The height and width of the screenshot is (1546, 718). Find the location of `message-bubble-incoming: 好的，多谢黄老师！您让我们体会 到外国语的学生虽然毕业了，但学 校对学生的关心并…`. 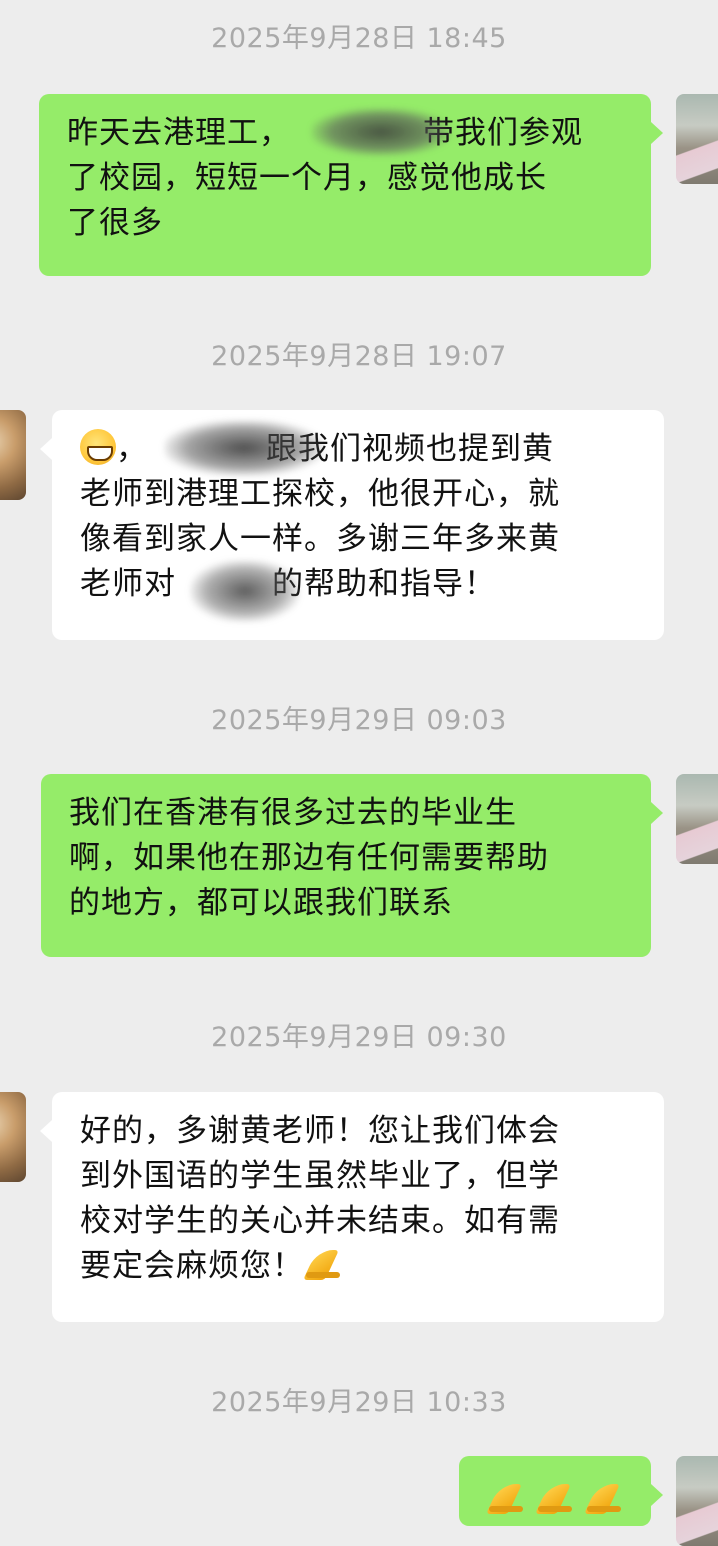

message-bubble-incoming: 好的，多谢黄老师！您让我们体会 到外国语的学生虽然毕业了，但学 校对学生的关心并… is located at coordinates (358, 1207).